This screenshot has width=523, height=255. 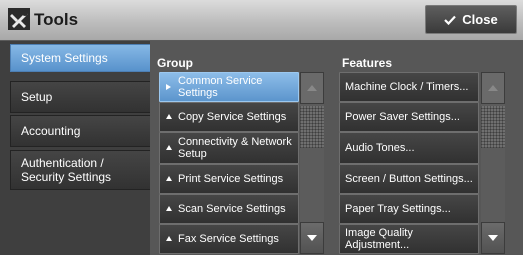 I want to click on group-item-scan-service: Scan Service Settings, so click(x=229, y=209).